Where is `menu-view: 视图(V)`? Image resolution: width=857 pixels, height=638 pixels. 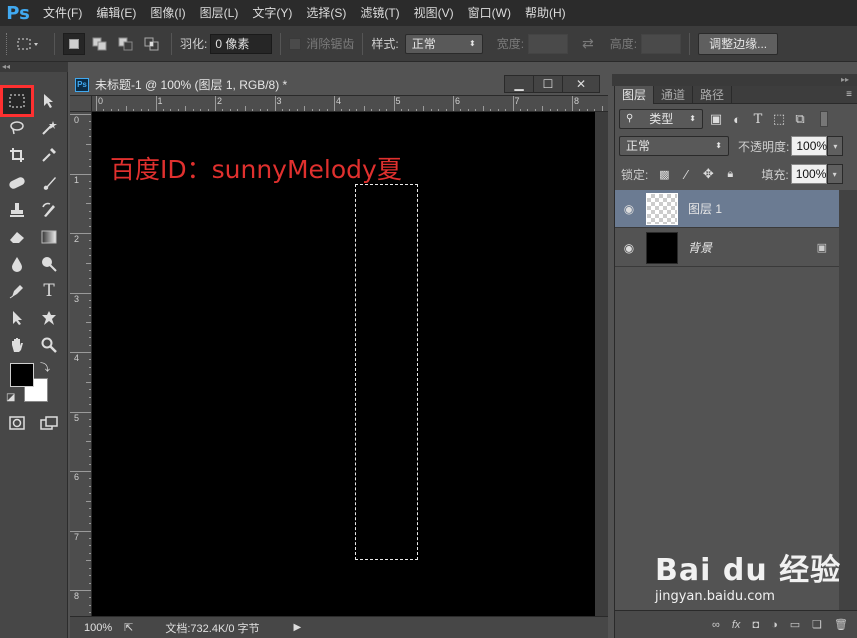
menu-view: 视图(V) is located at coordinates (434, 13).